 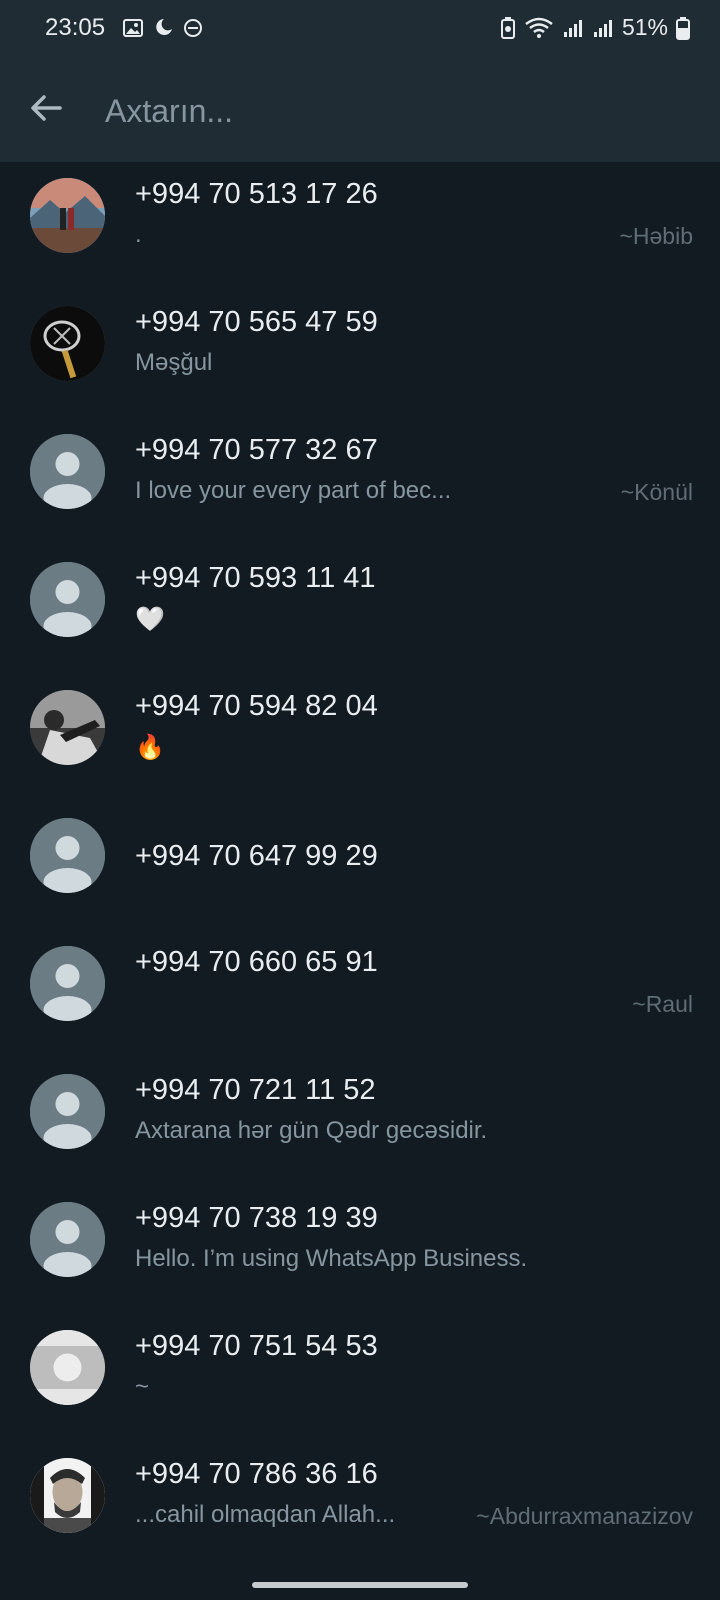 I want to click on moon-leaf-icon, so click(x=163, y=28).